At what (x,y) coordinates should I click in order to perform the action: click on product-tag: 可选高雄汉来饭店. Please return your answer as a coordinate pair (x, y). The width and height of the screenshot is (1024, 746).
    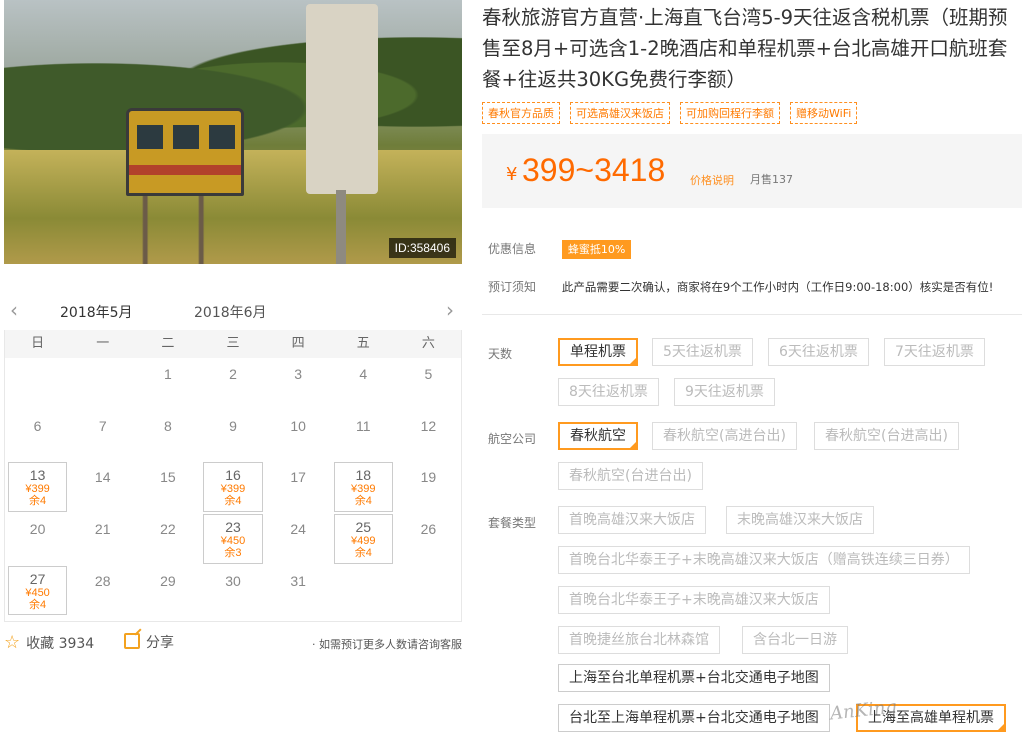
    Looking at the image, I should click on (620, 113).